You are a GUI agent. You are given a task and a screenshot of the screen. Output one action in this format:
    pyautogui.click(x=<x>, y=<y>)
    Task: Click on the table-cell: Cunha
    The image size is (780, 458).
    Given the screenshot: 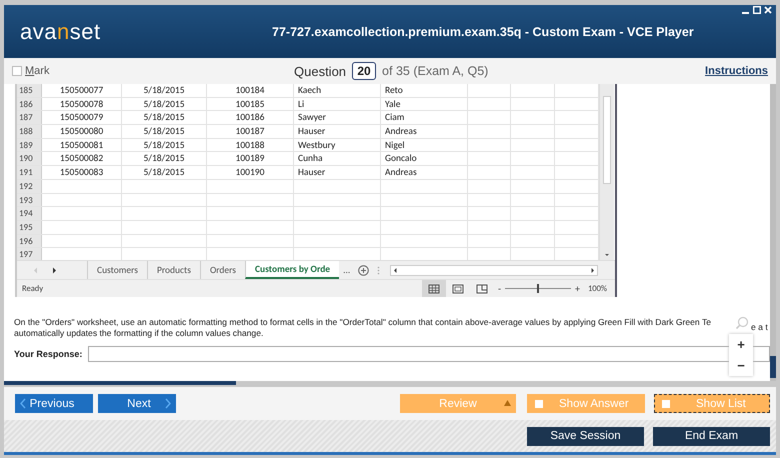 What is the action you would take?
    pyautogui.click(x=337, y=159)
    